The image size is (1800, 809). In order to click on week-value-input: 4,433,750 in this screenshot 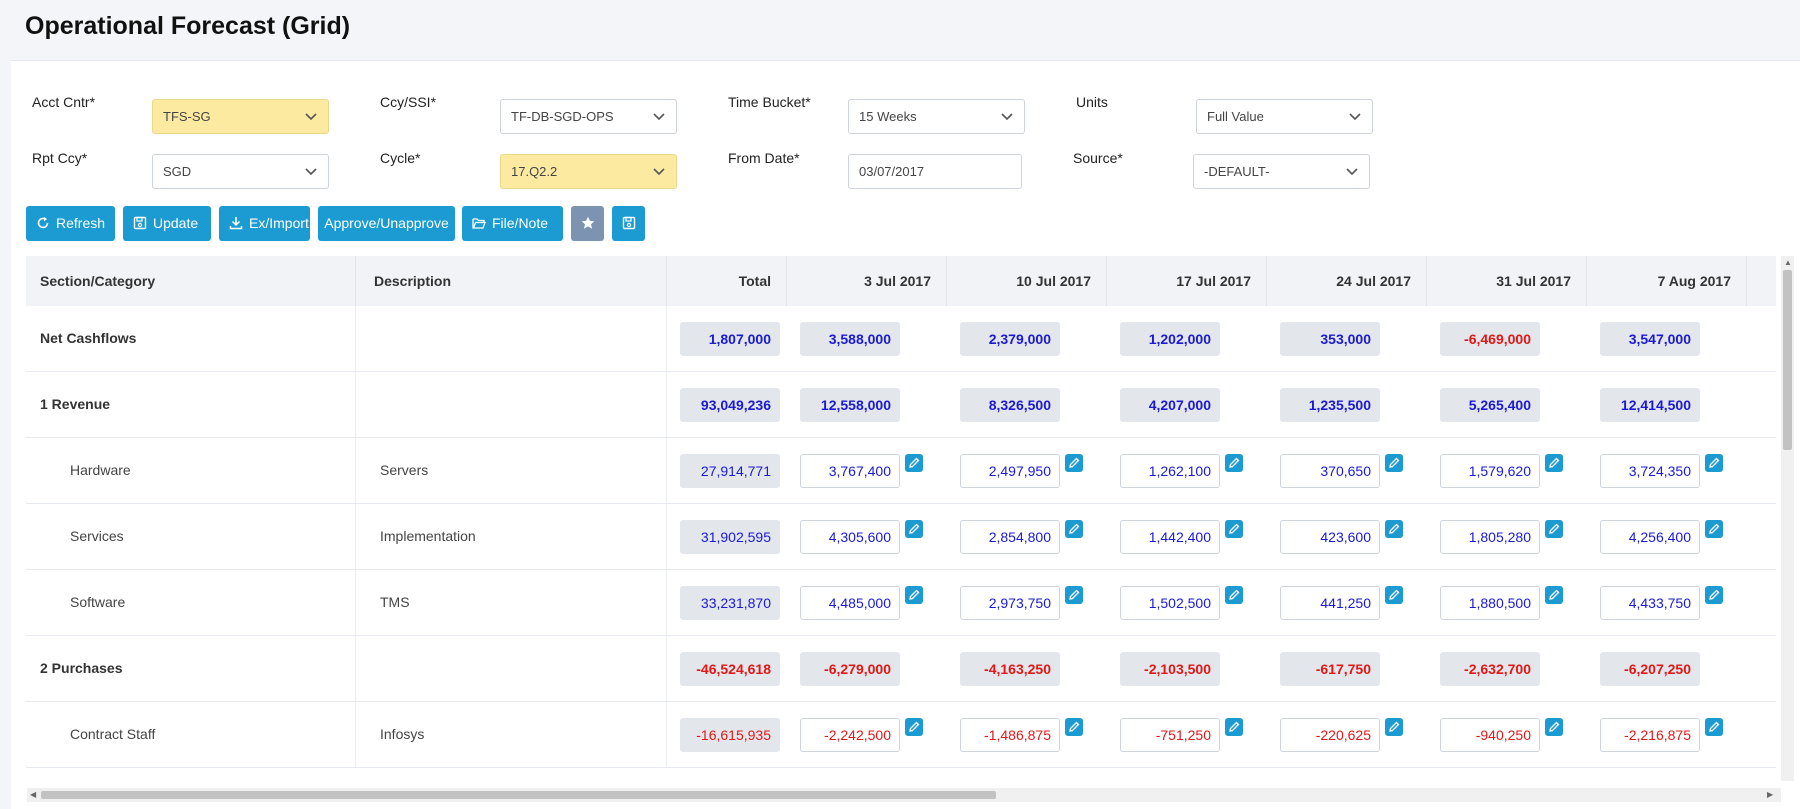, I will do `click(1650, 603)`.